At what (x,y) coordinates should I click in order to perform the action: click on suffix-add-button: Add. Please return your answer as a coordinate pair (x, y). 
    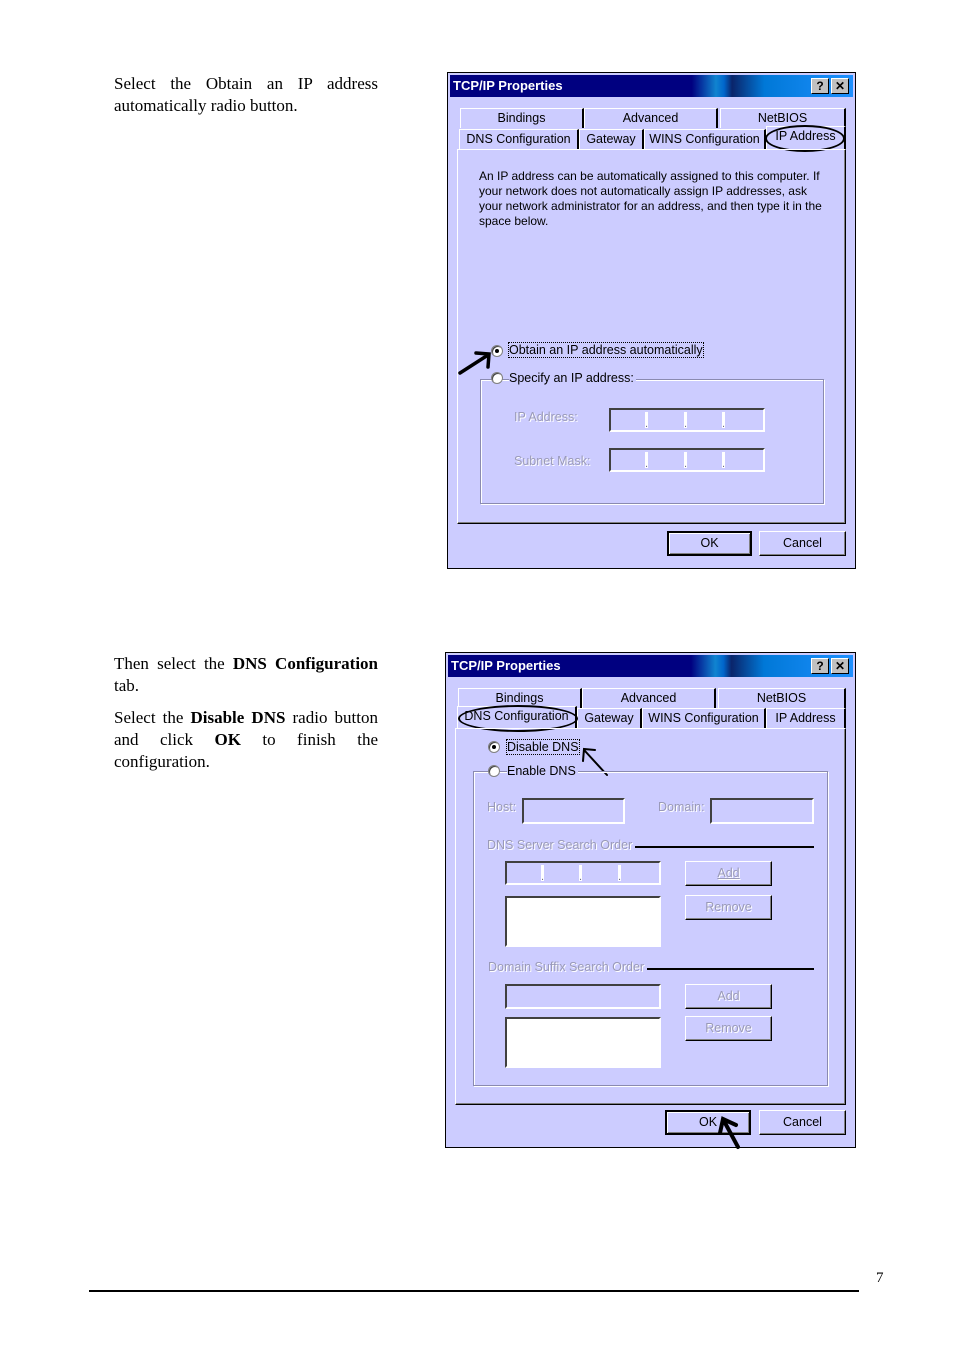
    Looking at the image, I should click on (728, 996).